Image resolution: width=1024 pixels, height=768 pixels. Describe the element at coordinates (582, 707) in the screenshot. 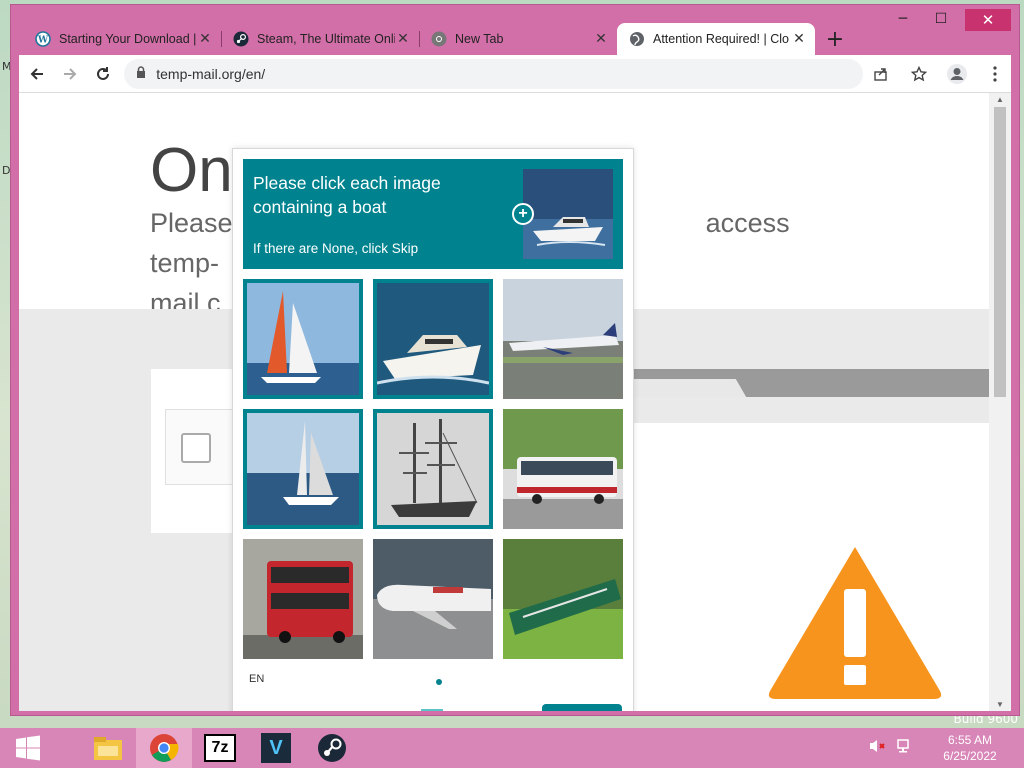

I see `verify-button` at that location.